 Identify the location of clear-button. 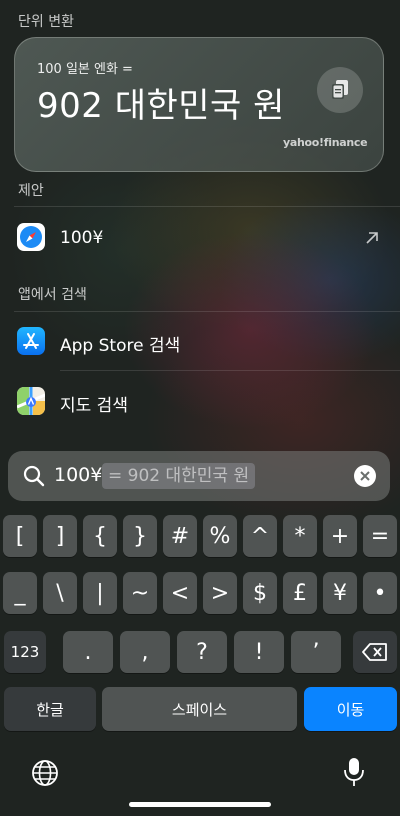
(365, 476).